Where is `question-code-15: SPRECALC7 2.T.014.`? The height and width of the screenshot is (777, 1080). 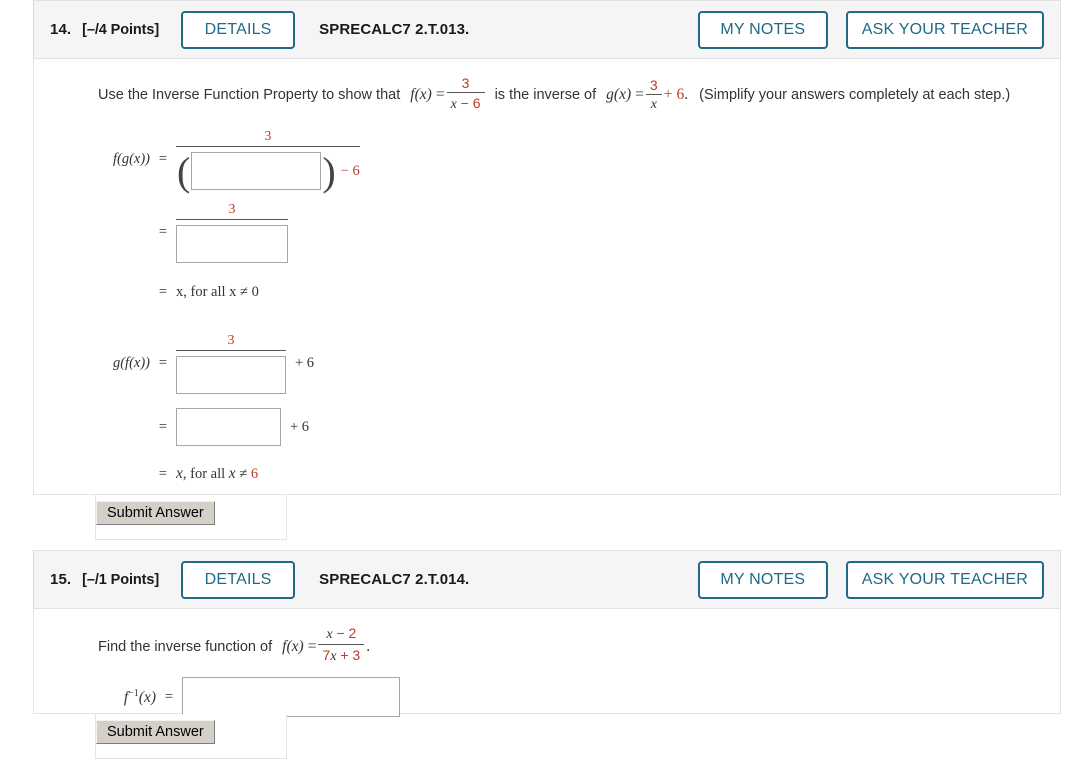
question-code-15: SPRECALC7 2.T.014. is located at coordinates (394, 579).